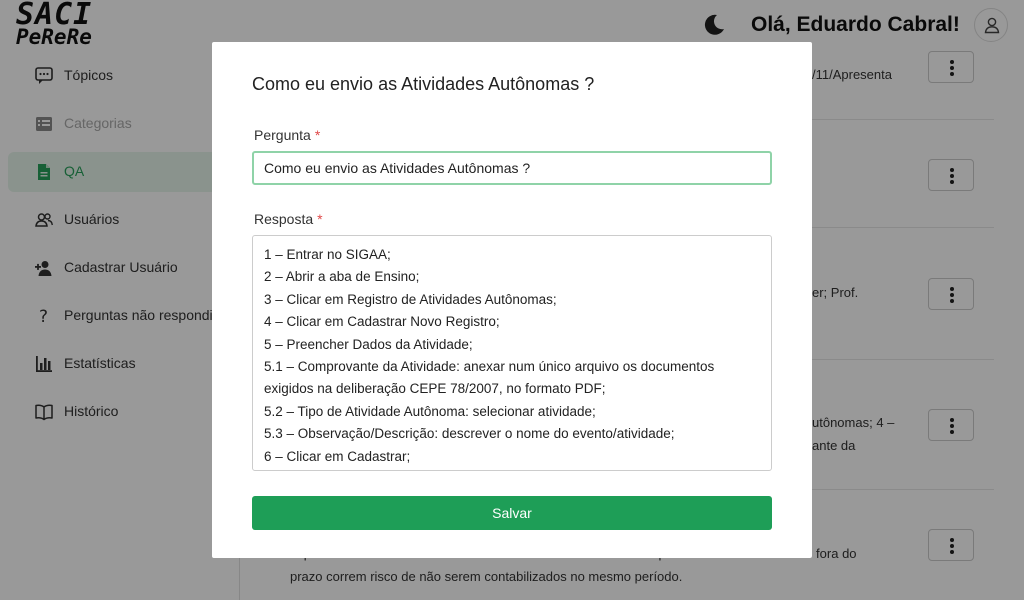  What do you see at coordinates (337, 456) in the screenshot?
I see `resposta-line: 6 – Clicar em Cadastrar;` at bounding box center [337, 456].